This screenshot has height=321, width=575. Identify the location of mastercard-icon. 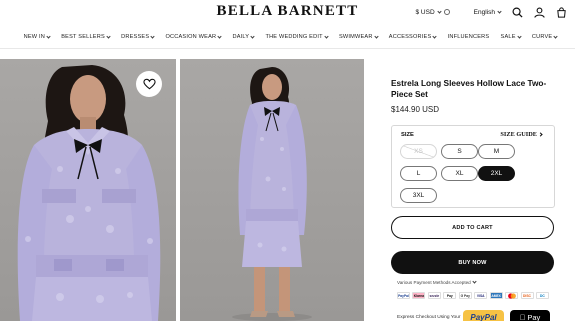
(512, 295).